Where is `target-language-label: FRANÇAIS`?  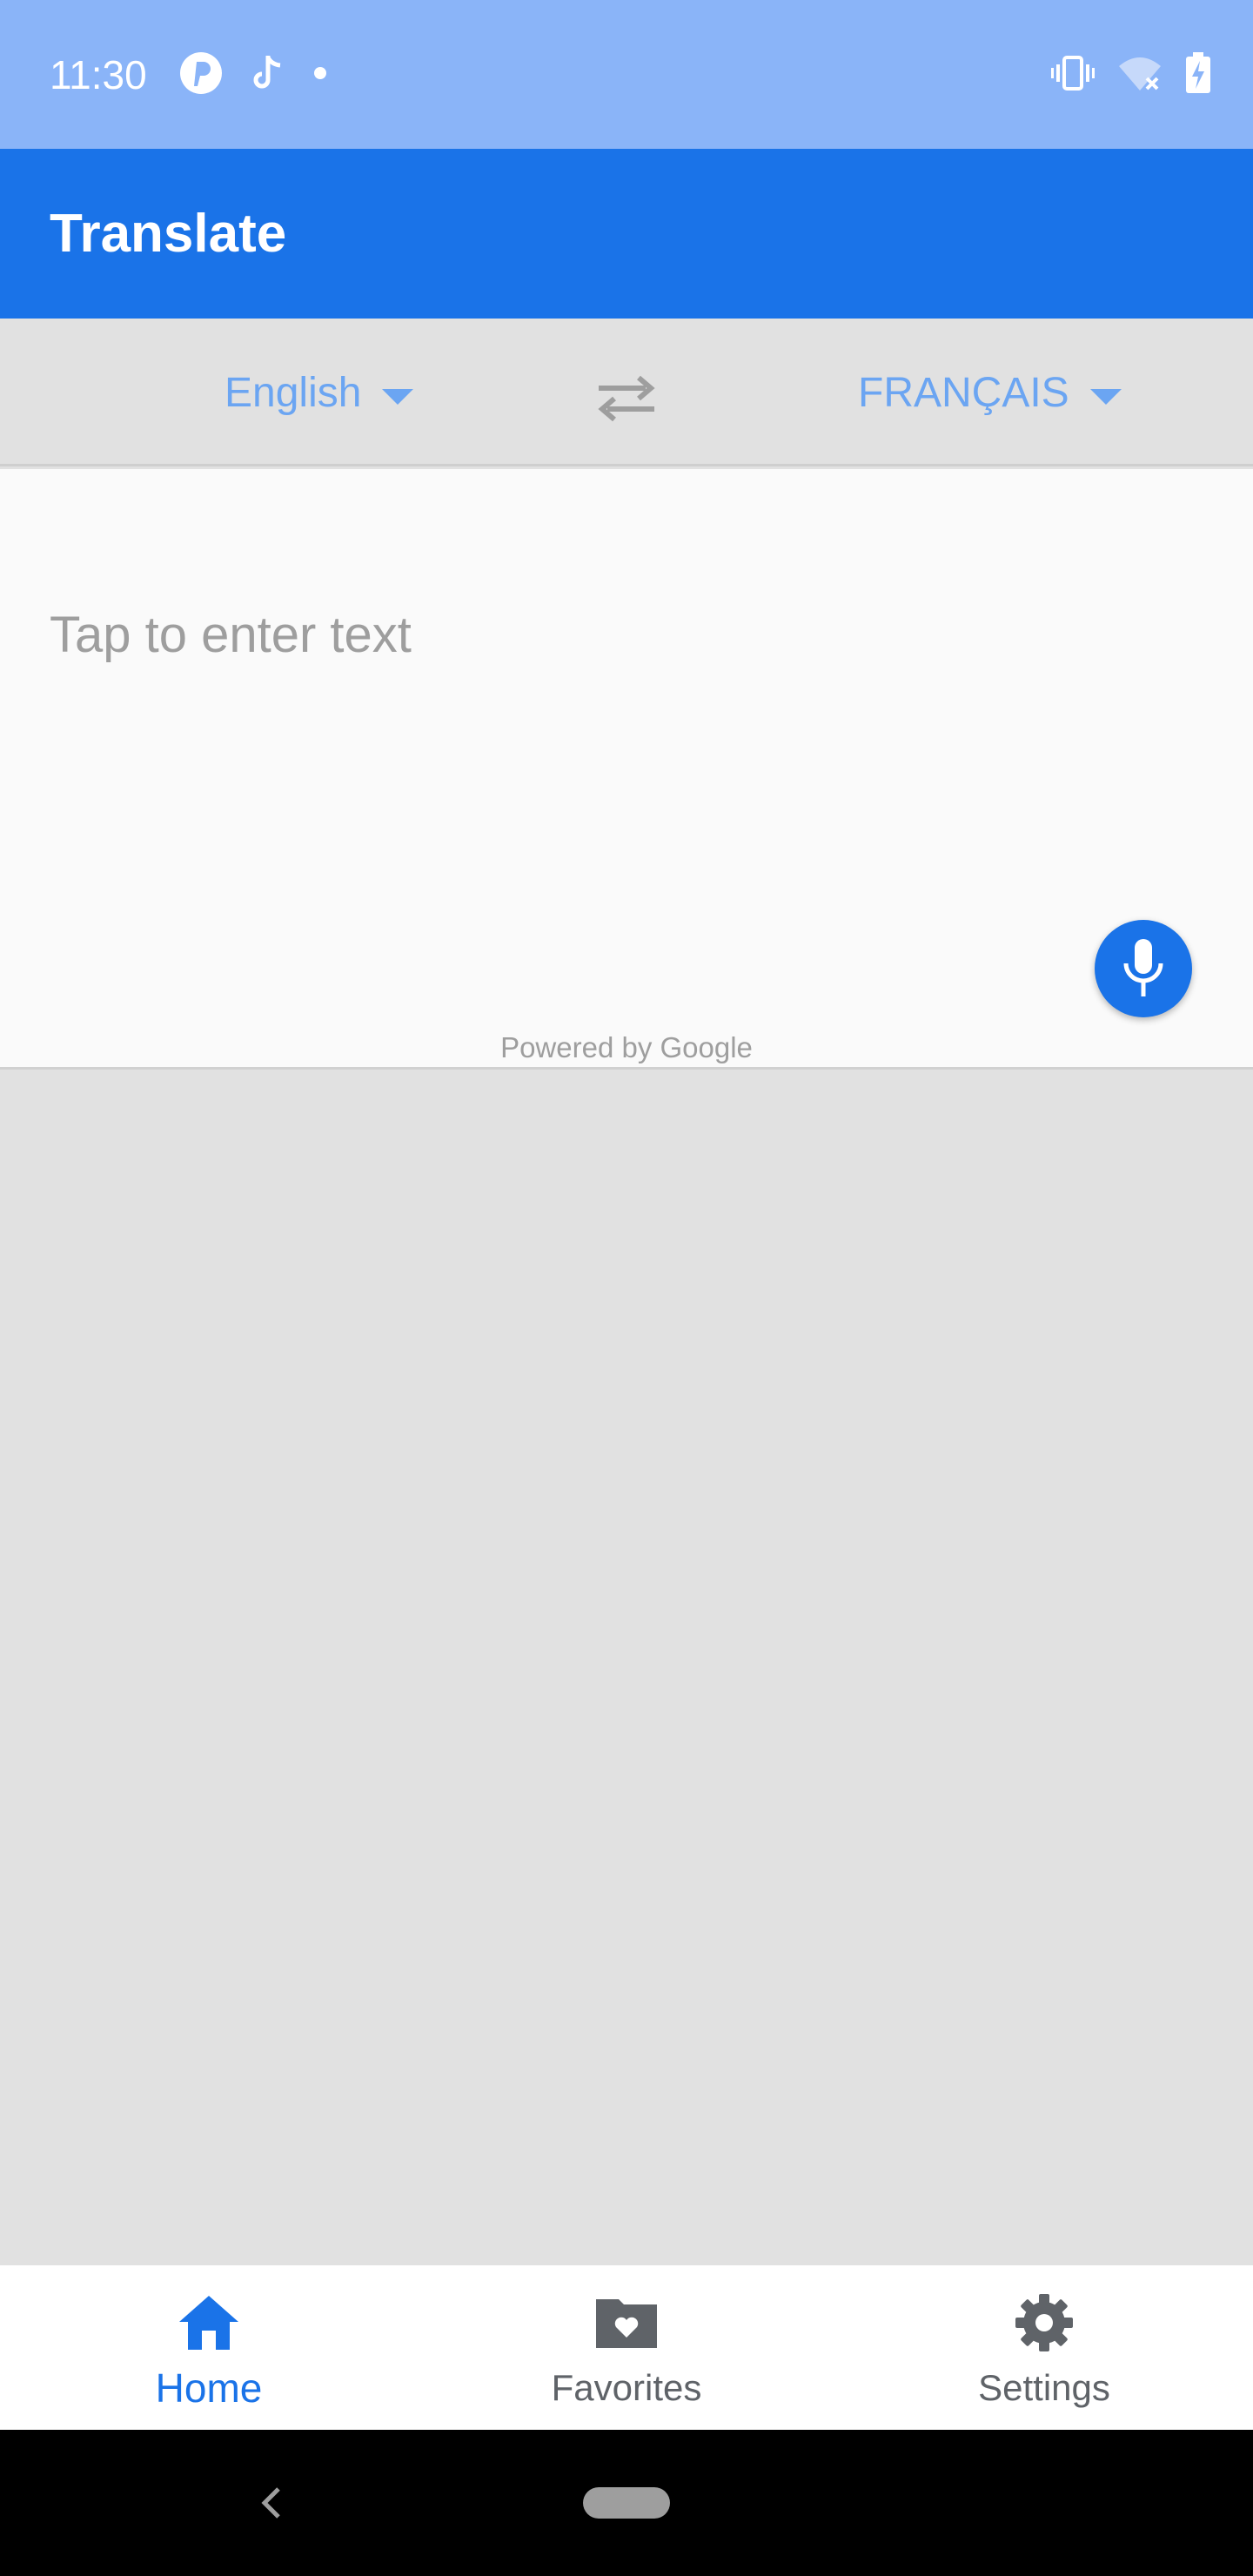
target-language-label: FRANÇAIS is located at coordinates (963, 392).